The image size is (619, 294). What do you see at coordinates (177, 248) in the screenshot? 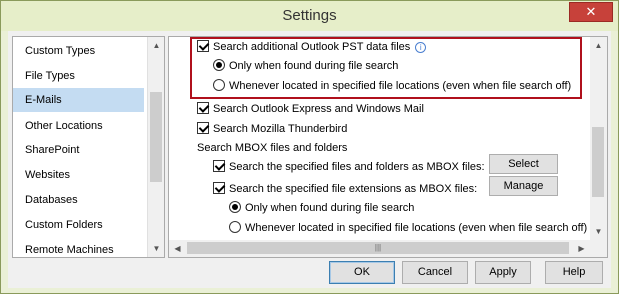
I see `scroll-left-arrow-icon: ◀` at bounding box center [177, 248].